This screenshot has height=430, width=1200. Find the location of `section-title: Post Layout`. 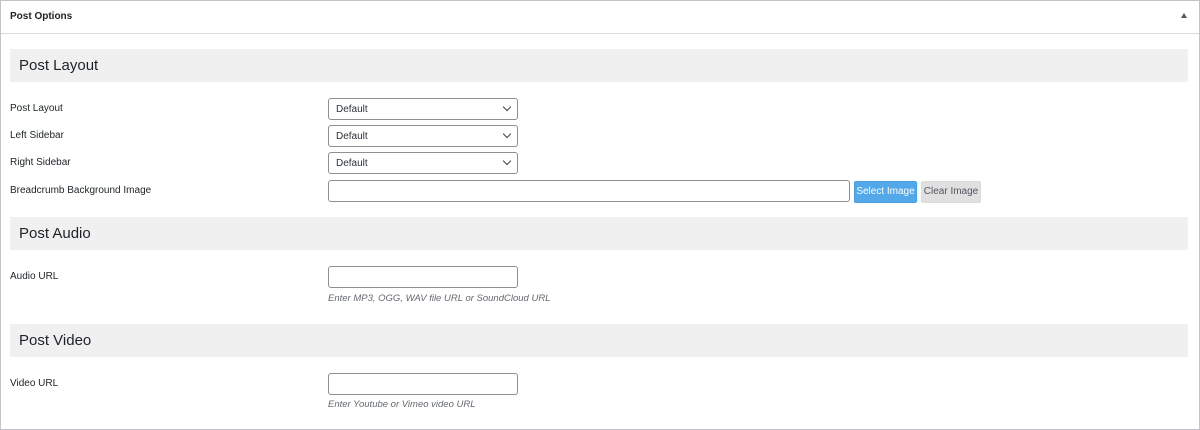

section-title: Post Layout is located at coordinates (59, 65).